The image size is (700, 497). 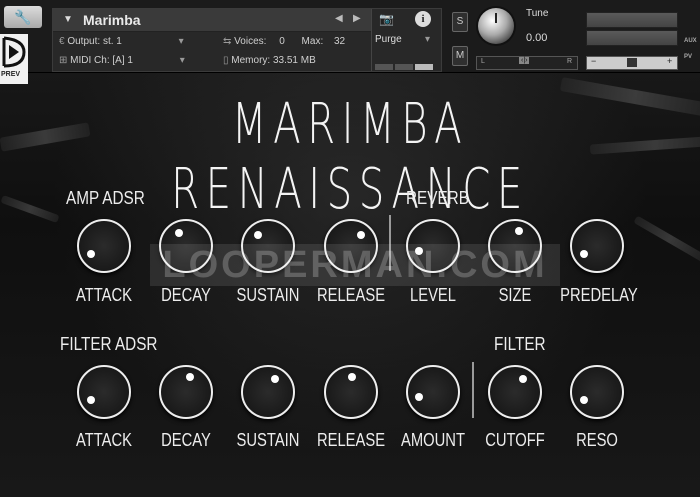 I want to click on purge-label: Purge, so click(x=388, y=39).